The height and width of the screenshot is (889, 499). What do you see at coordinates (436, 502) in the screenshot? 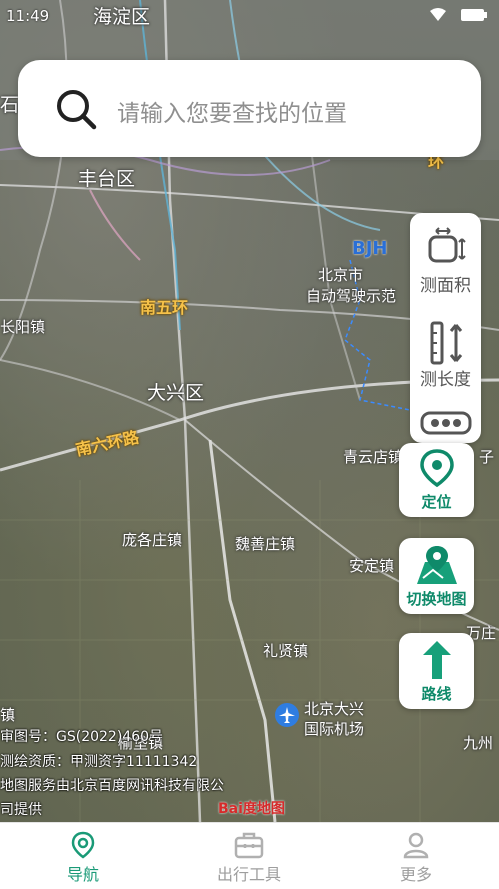
I see `locate-label: 定位` at bounding box center [436, 502].